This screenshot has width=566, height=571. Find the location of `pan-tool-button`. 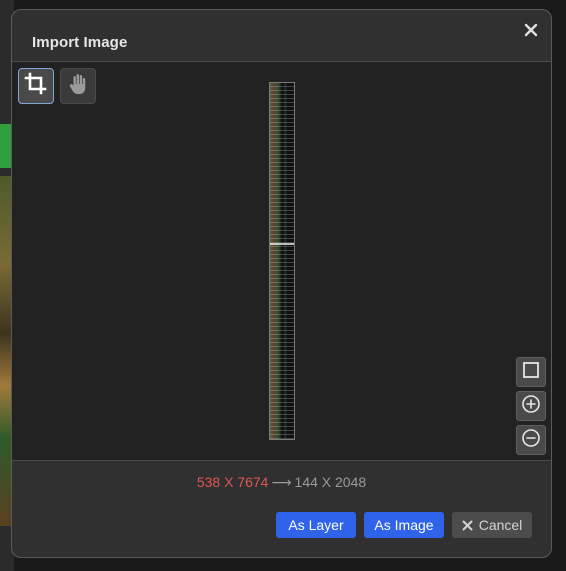

pan-tool-button is located at coordinates (78, 86).